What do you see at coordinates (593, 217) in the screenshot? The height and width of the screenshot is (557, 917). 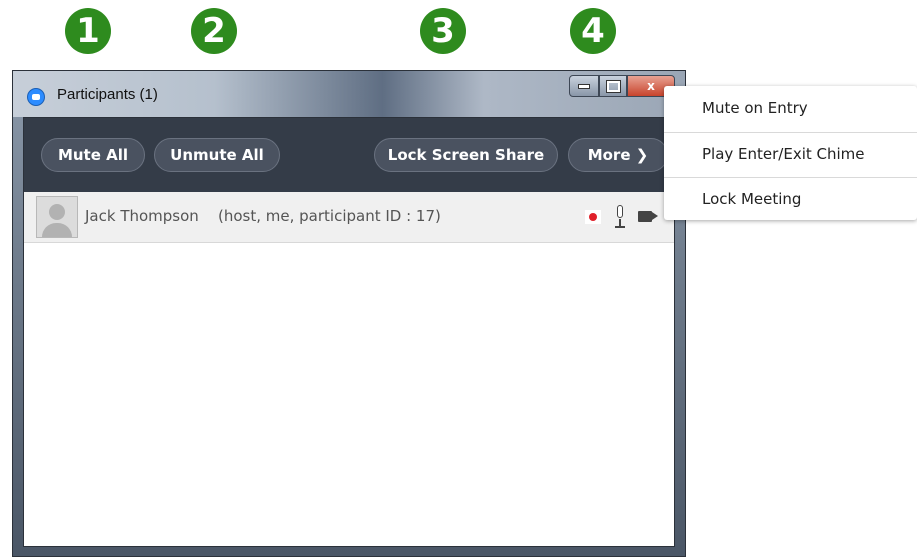 I see `record-icon` at bounding box center [593, 217].